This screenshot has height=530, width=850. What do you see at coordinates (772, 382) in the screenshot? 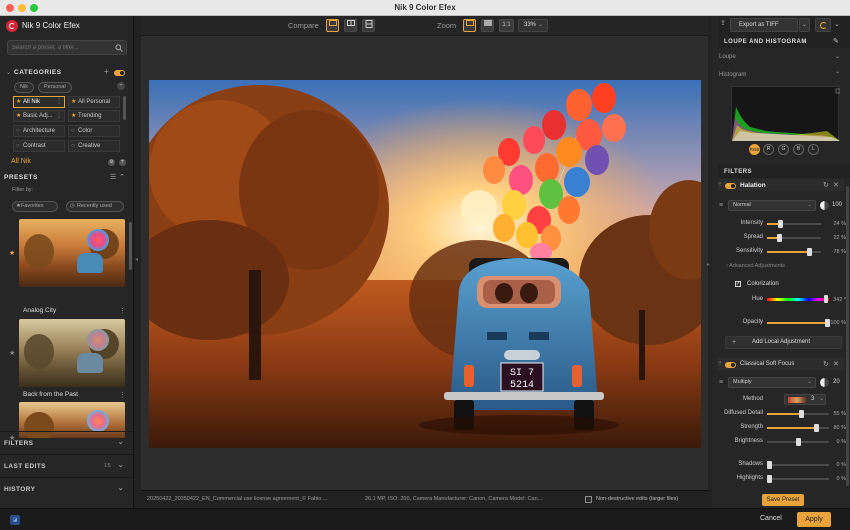
I see `soft-focus-blend-mode-select: Multiply ⌄` at bounding box center [772, 382].